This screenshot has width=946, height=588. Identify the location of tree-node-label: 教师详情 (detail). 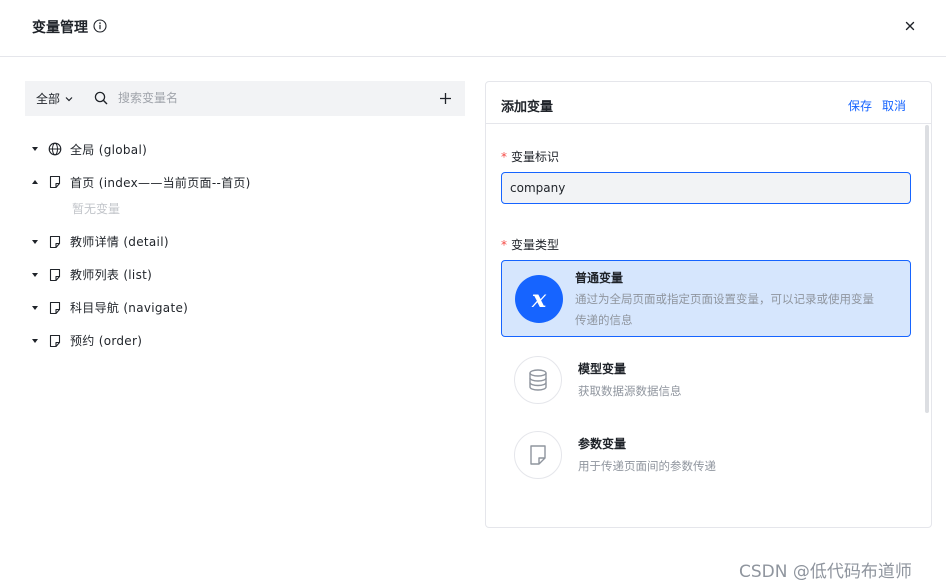
(119, 242).